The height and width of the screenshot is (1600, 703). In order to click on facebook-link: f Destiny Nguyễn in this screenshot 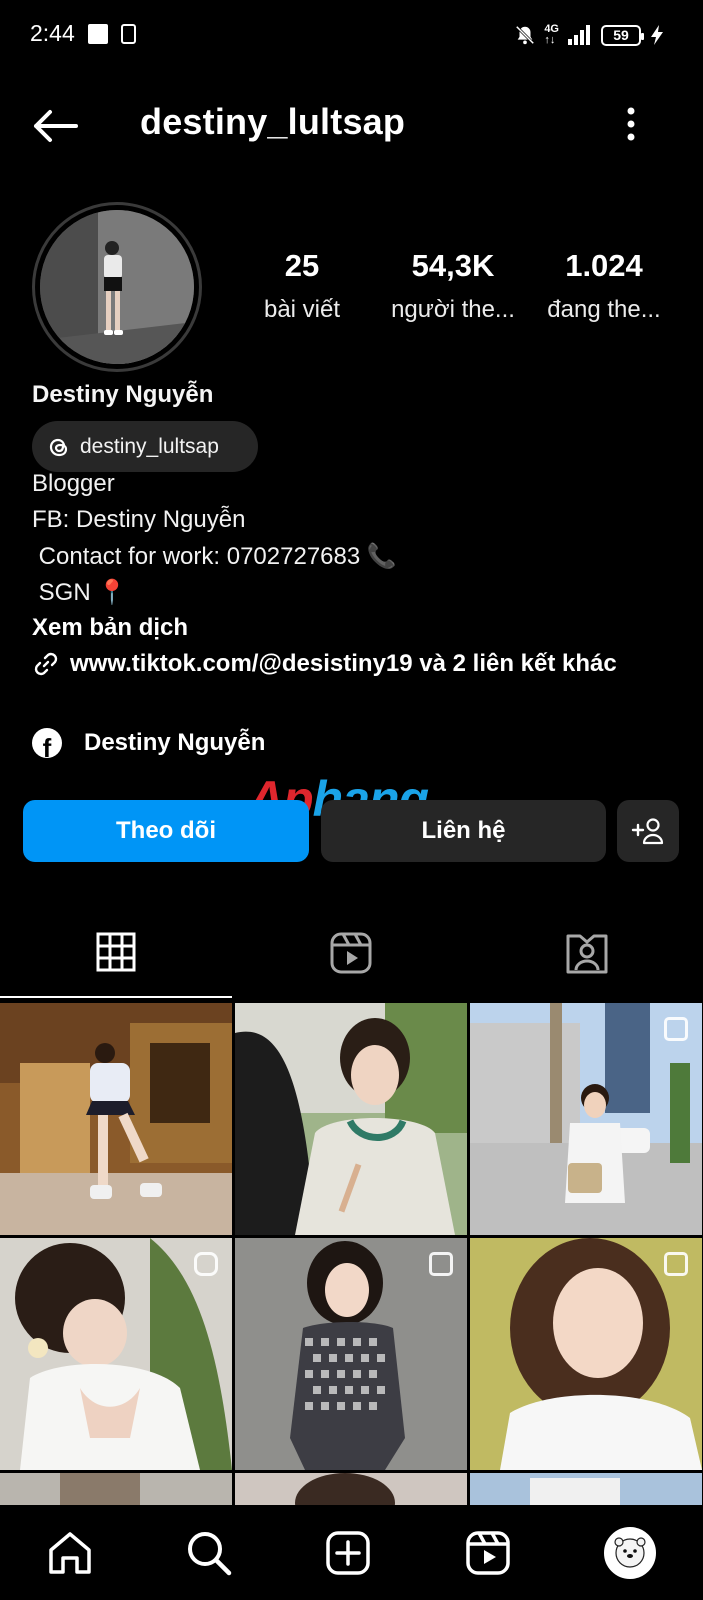, I will do `click(148, 743)`.